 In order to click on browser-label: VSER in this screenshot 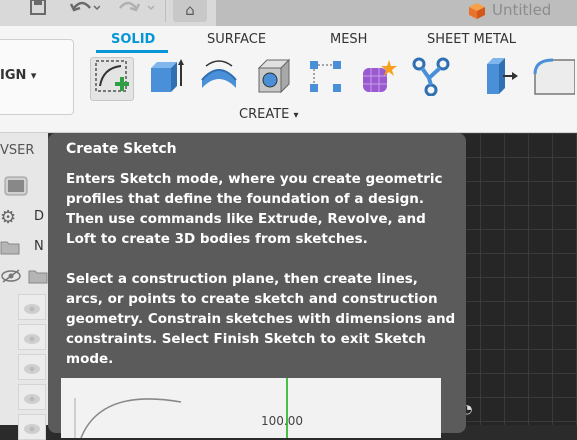, I will do `click(17, 150)`.